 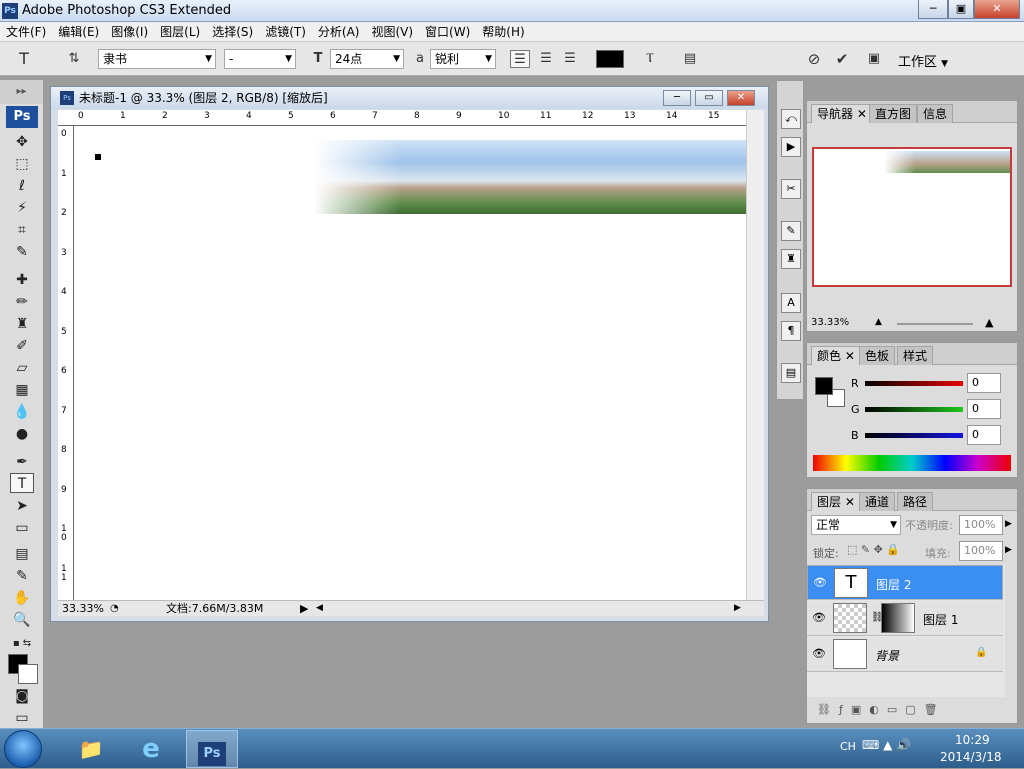 What do you see at coordinates (22, 164) in the screenshot?
I see `marquee-tool-icon: ⬚` at bounding box center [22, 164].